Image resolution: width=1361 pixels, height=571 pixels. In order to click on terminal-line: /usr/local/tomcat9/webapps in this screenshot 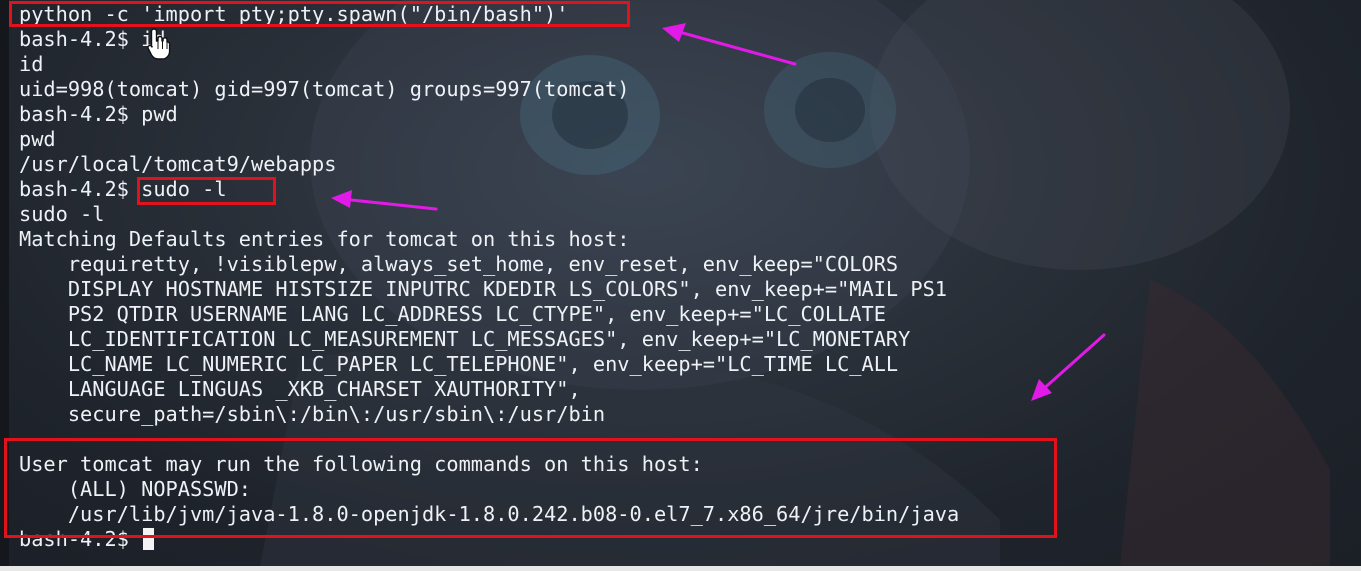, I will do `click(178, 164)`.